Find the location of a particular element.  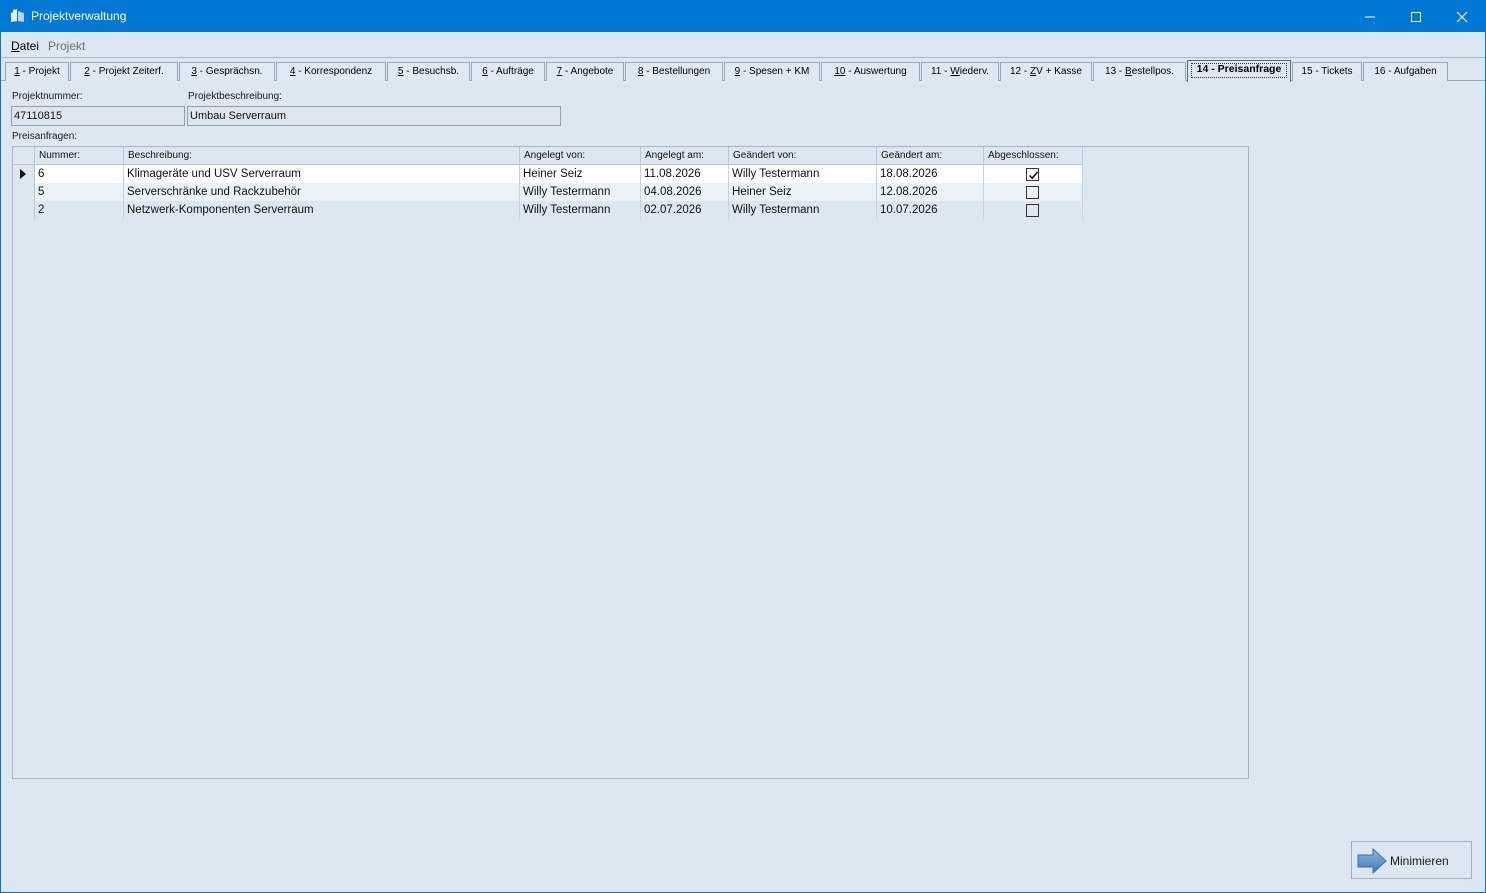

tab-zv-kasse: 12 - ZV + Kasse is located at coordinates (1046, 71).